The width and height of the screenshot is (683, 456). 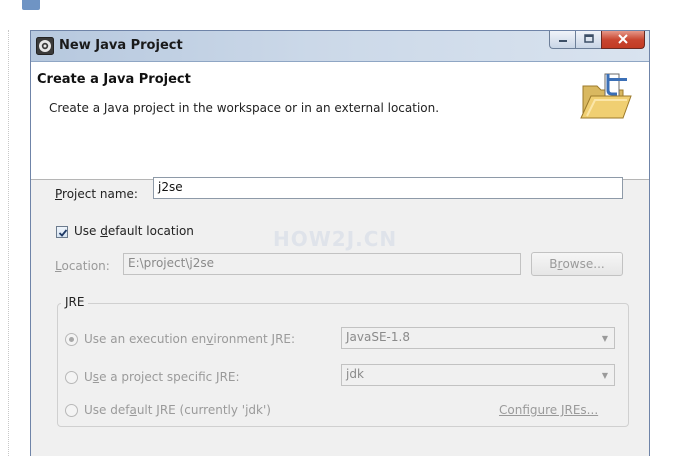 What do you see at coordinates (322, 264) in the screenshot?
I see `location-input: E:\project\j2se` at bounding box center [322, 264].